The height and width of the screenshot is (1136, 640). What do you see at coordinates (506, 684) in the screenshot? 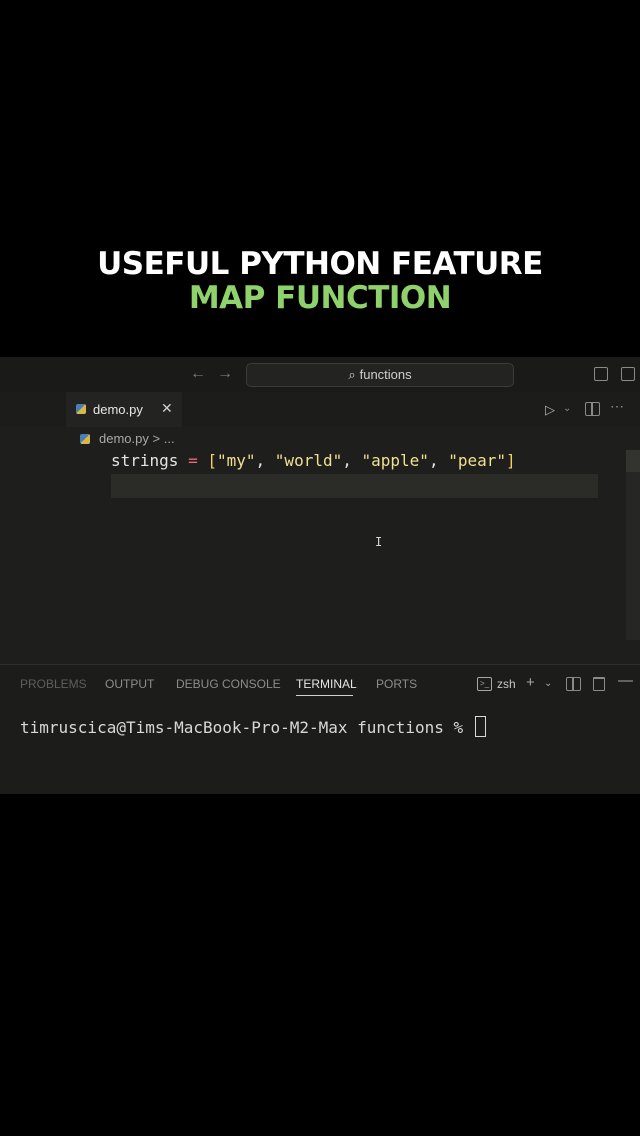
I see `shell-name: zsh` at bounding box center [506, 684].